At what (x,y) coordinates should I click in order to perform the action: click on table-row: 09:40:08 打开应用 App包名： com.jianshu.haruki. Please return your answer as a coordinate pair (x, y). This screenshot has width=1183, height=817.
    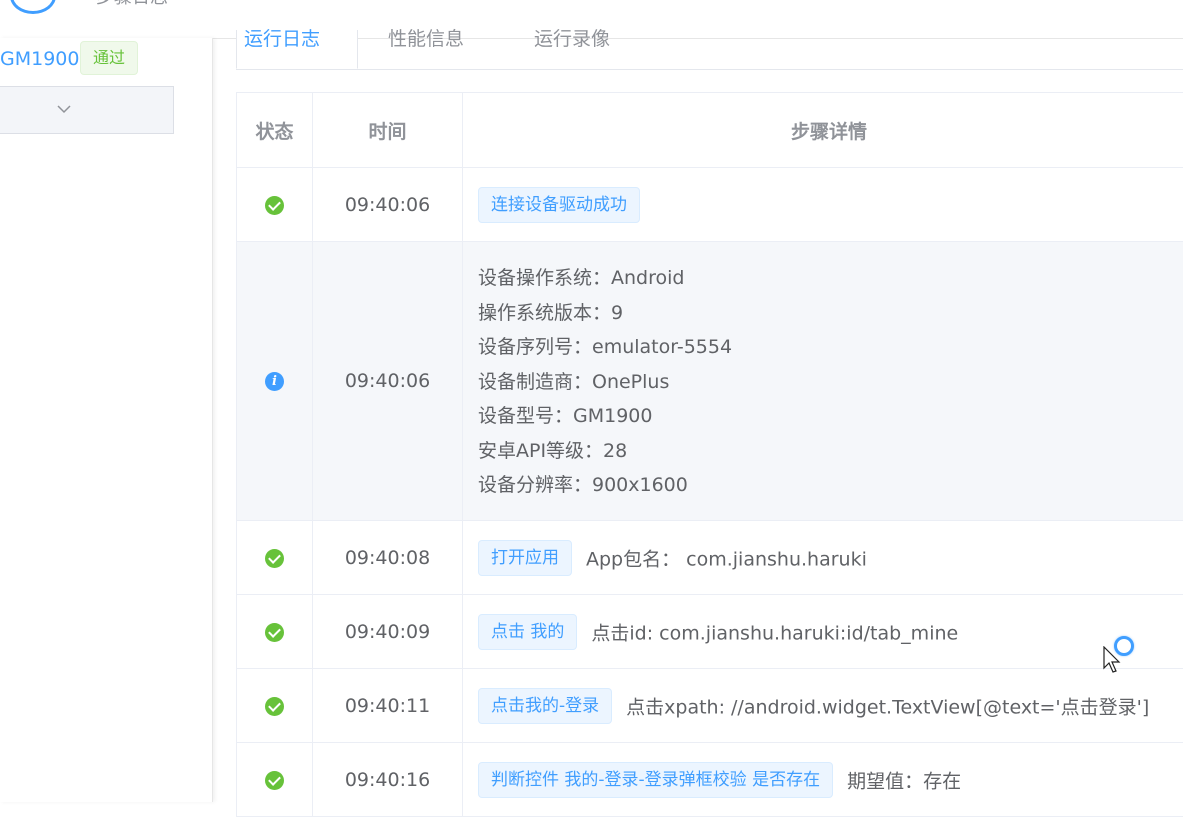
    Looking at the image, I should click on (710, 558).